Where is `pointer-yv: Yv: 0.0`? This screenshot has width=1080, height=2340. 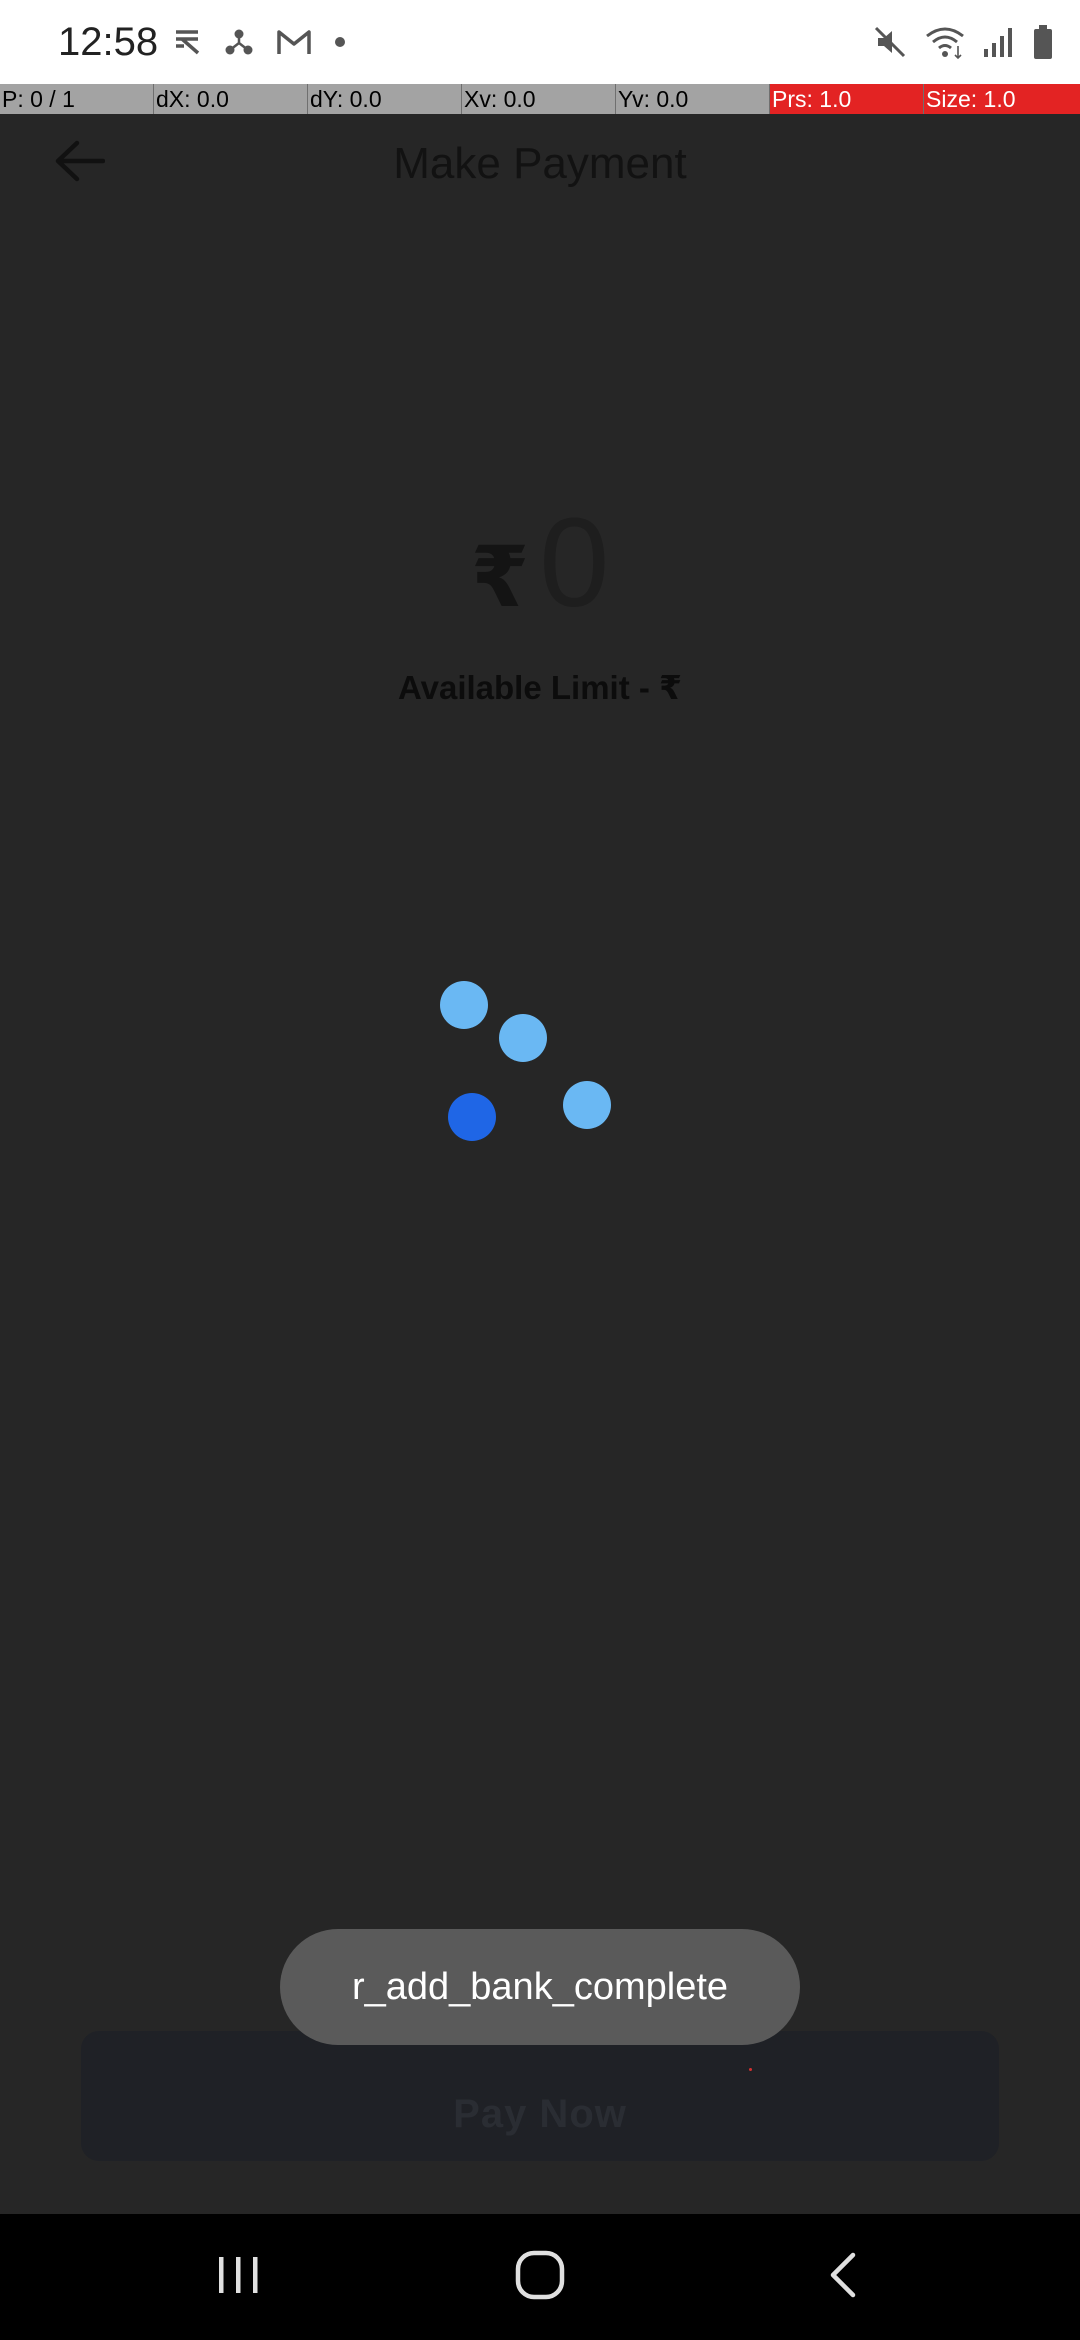 pointer-yv: Yv: 0.0 is located at coordinates (693, 99).